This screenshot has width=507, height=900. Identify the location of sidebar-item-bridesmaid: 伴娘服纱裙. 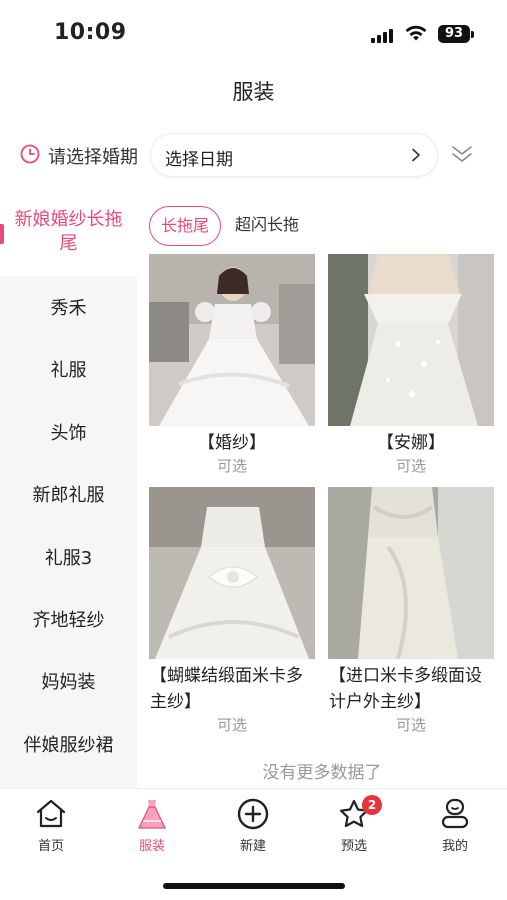
(68, 744).